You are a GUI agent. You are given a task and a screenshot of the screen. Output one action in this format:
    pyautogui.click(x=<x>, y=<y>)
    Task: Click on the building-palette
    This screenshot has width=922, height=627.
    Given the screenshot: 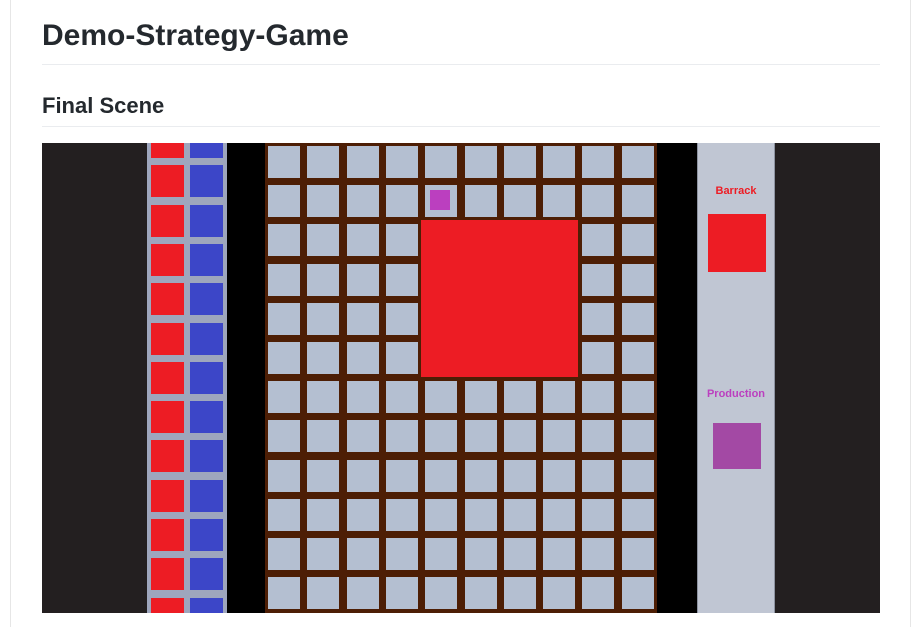 What is the action you would take?
    pyautogui.click(x=187, y=378)
    